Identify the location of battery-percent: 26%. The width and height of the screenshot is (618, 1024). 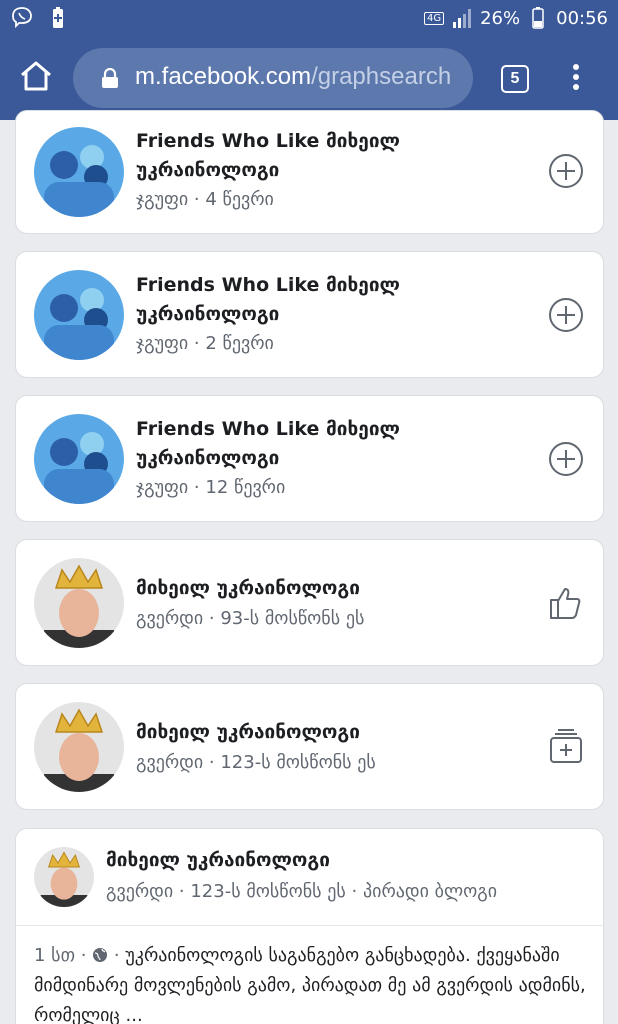
(500, 18).